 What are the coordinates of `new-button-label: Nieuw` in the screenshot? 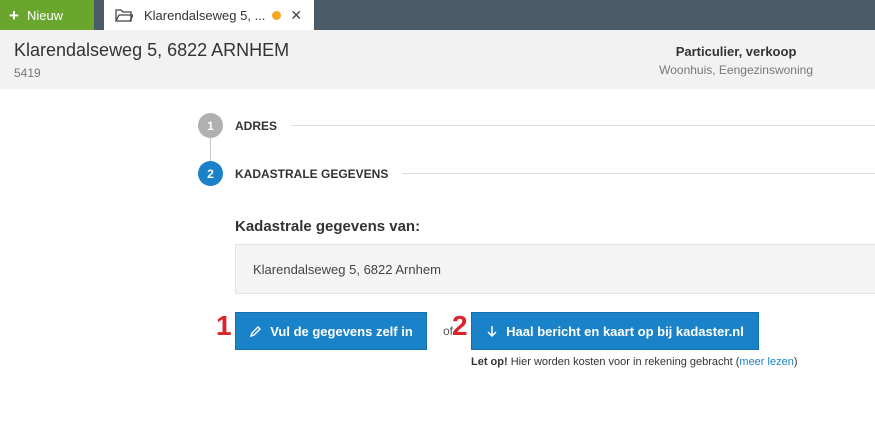 It's located at (45, 15).